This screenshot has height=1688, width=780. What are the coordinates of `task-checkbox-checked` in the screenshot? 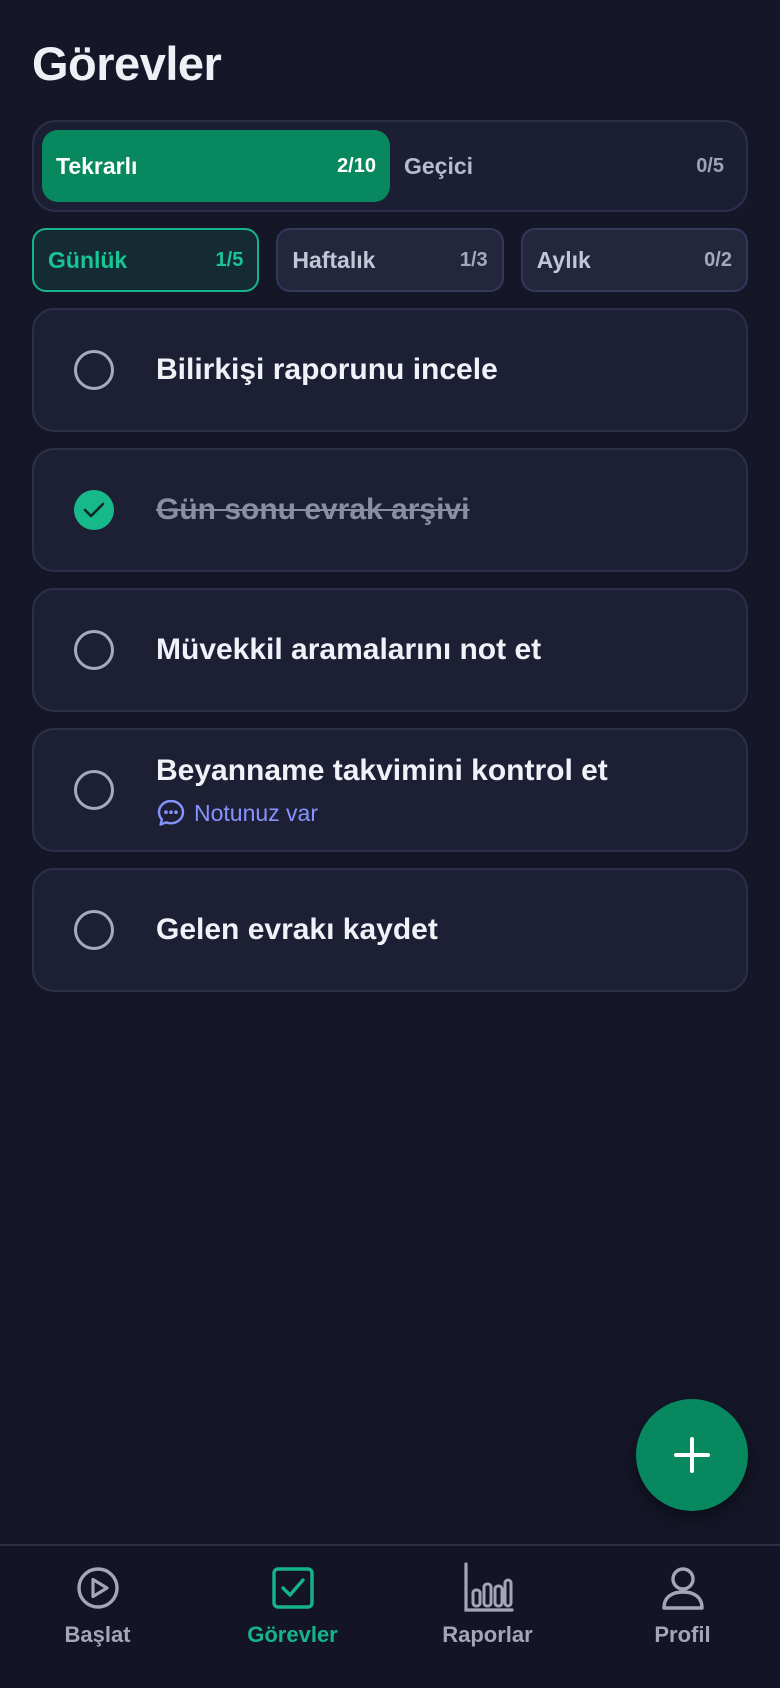 It's located at (94, 510).